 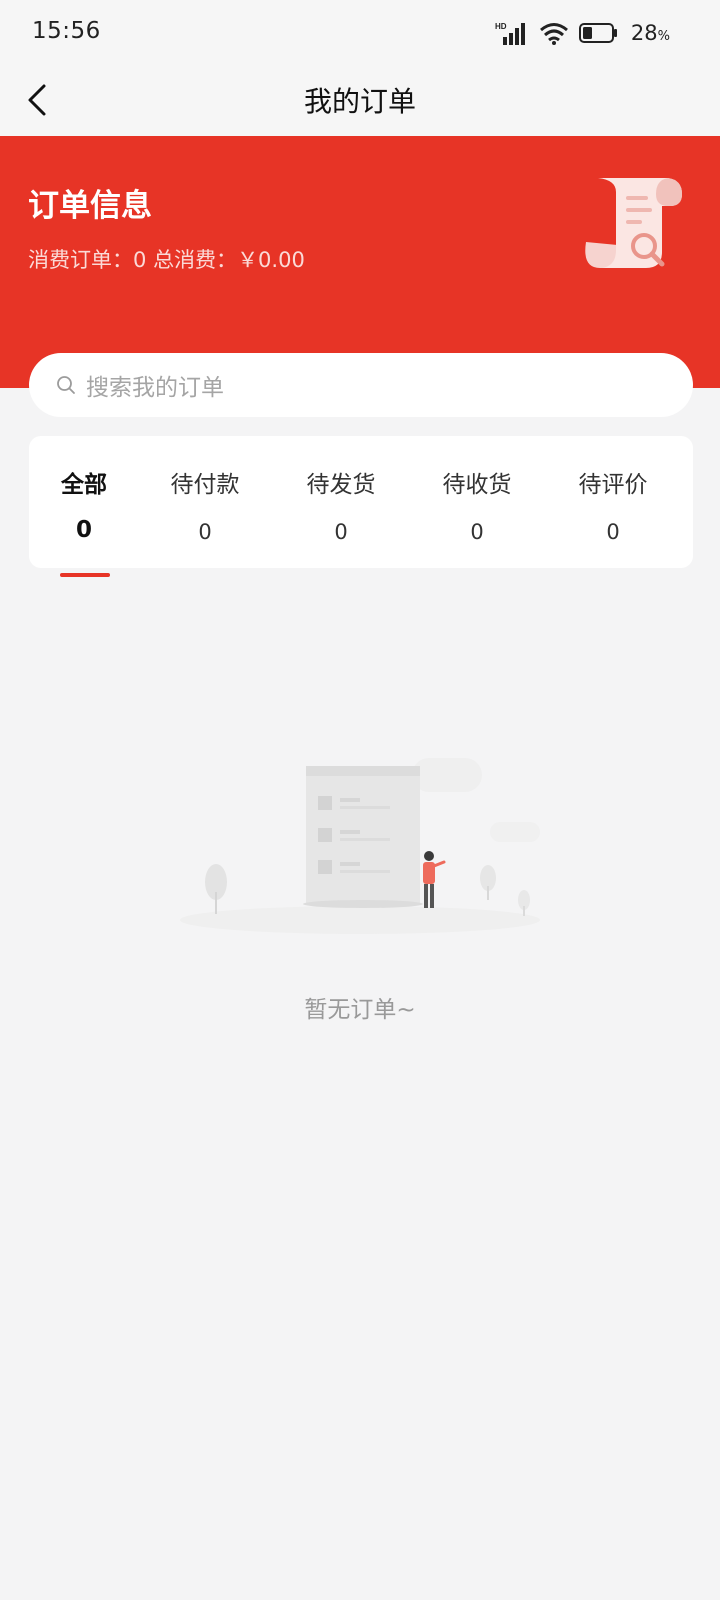 I want to click on tab-label: 待评价, so click(x=613, y=485).